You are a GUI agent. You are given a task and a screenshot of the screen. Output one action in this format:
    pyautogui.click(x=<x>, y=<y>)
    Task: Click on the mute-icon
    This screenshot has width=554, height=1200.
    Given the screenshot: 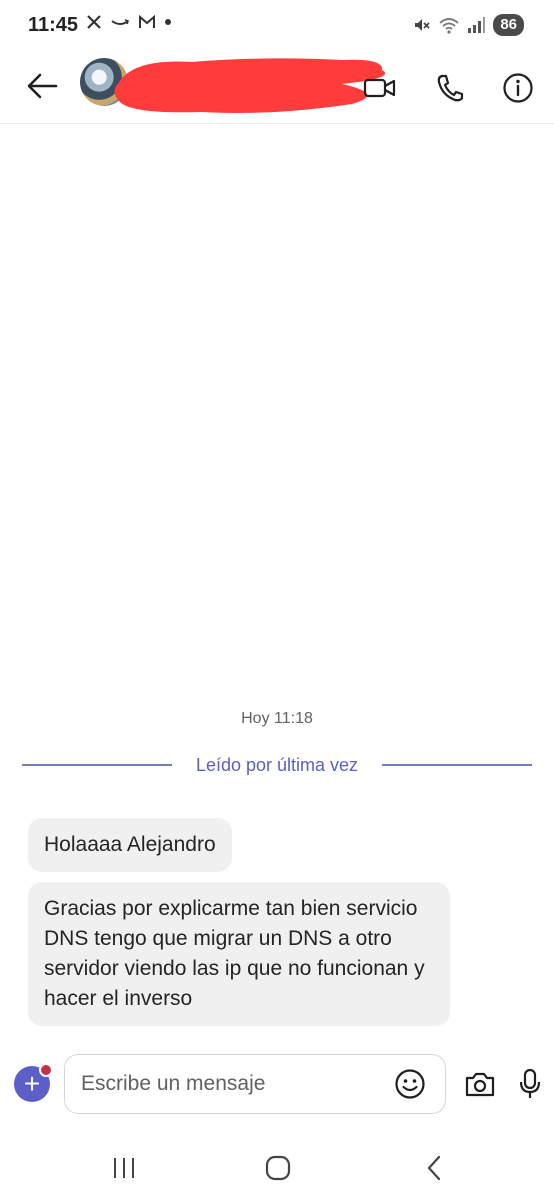 What is the action you would take?
    pyautogui.click(x=422, y=25)
    